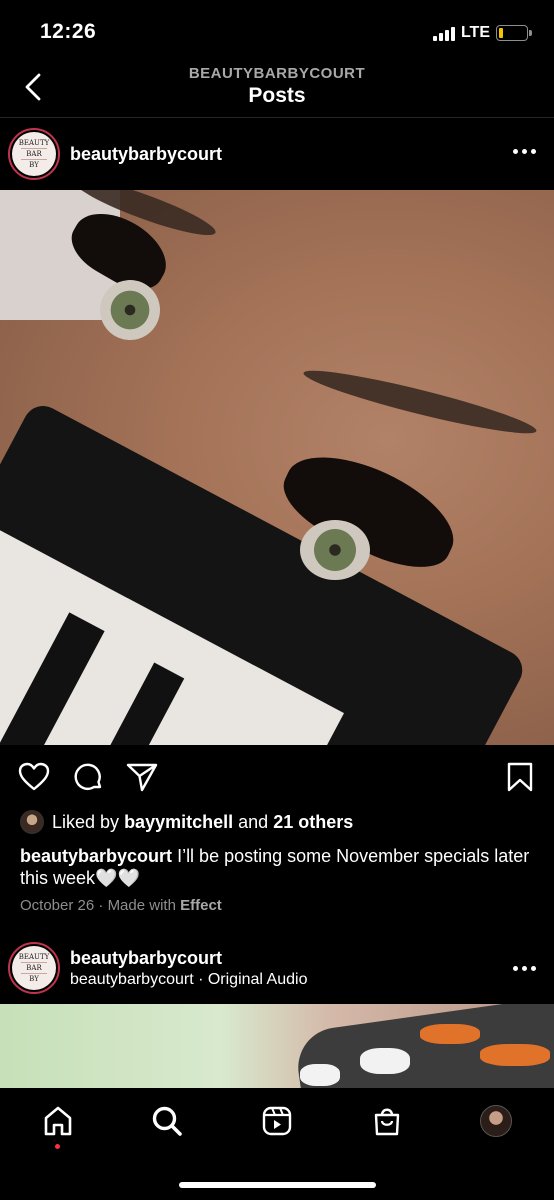  I want to click on shop-icon, so click(387, 1122).